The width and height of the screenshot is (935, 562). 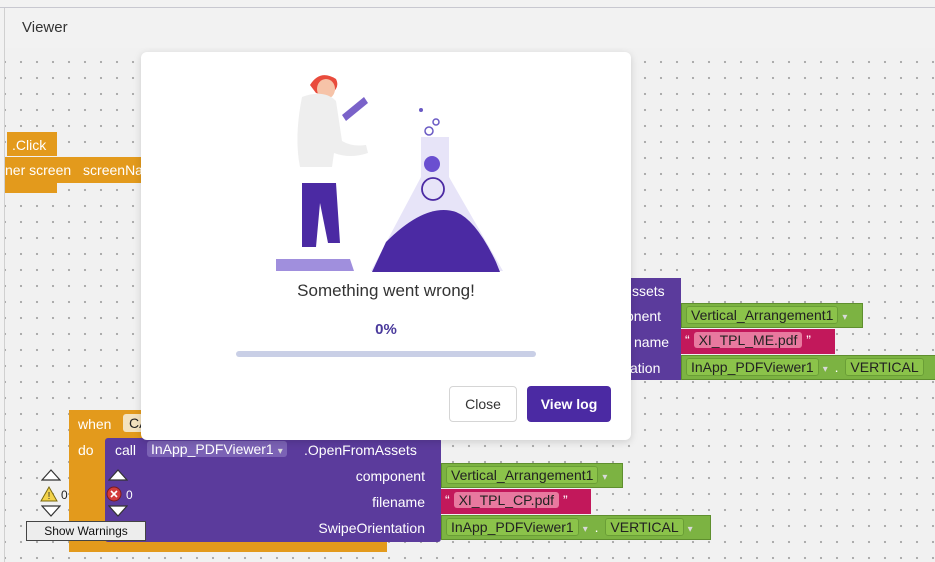 What do you see at coordinates (884, 367) in the screenshot?
I see `top-vertical-value: VERTICAL` at bounding box center [884, 367].